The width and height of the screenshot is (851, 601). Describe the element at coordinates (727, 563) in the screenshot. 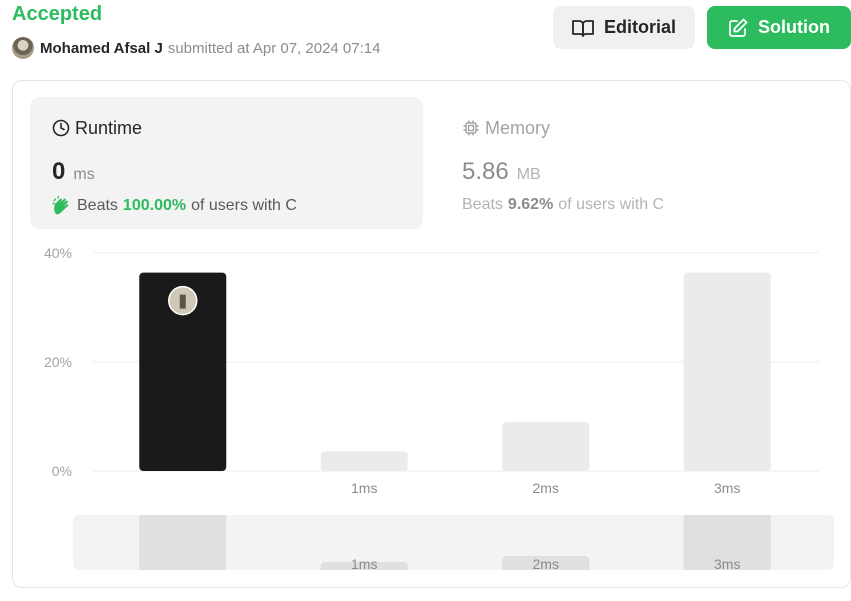

I see `overview-tick-label: 3ms` at that location.